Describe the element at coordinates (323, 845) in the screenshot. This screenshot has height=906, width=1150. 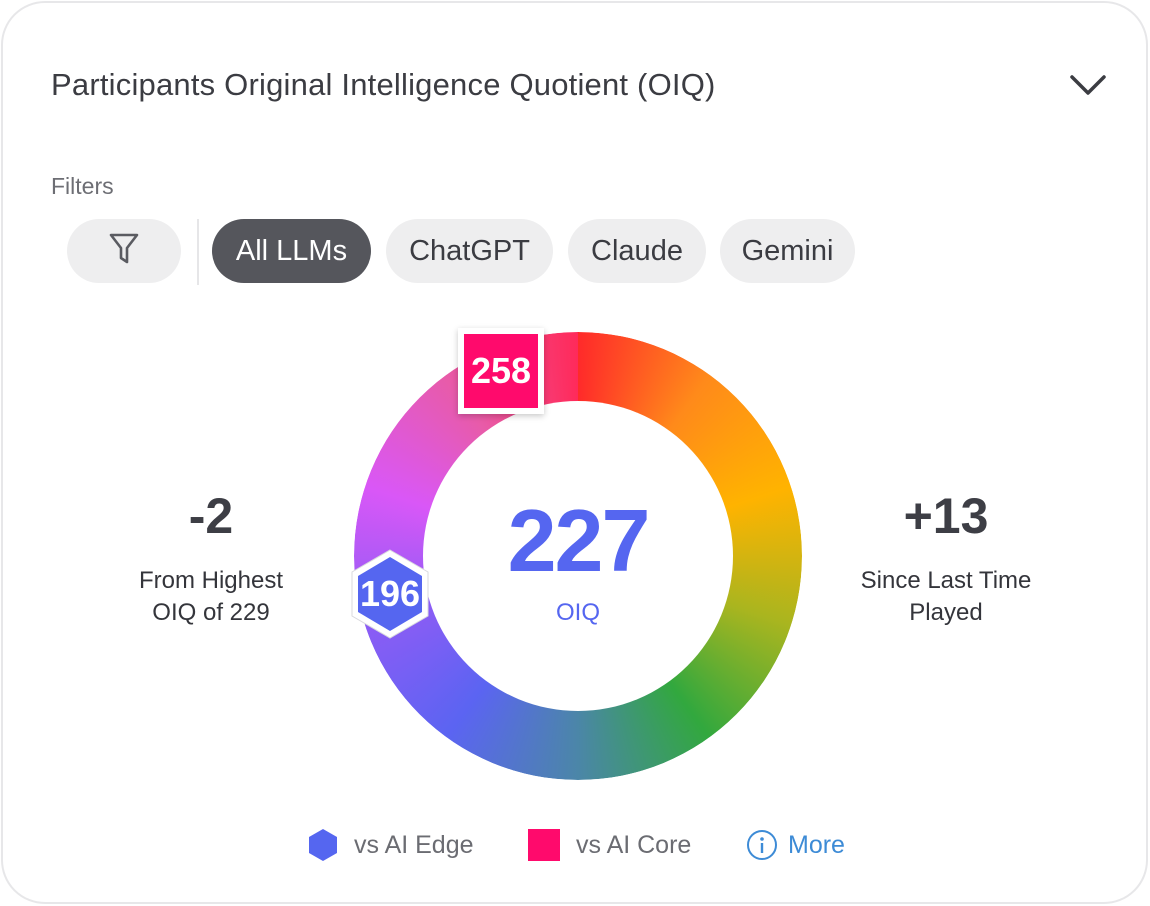
I see `hexagon-icon` at that location.